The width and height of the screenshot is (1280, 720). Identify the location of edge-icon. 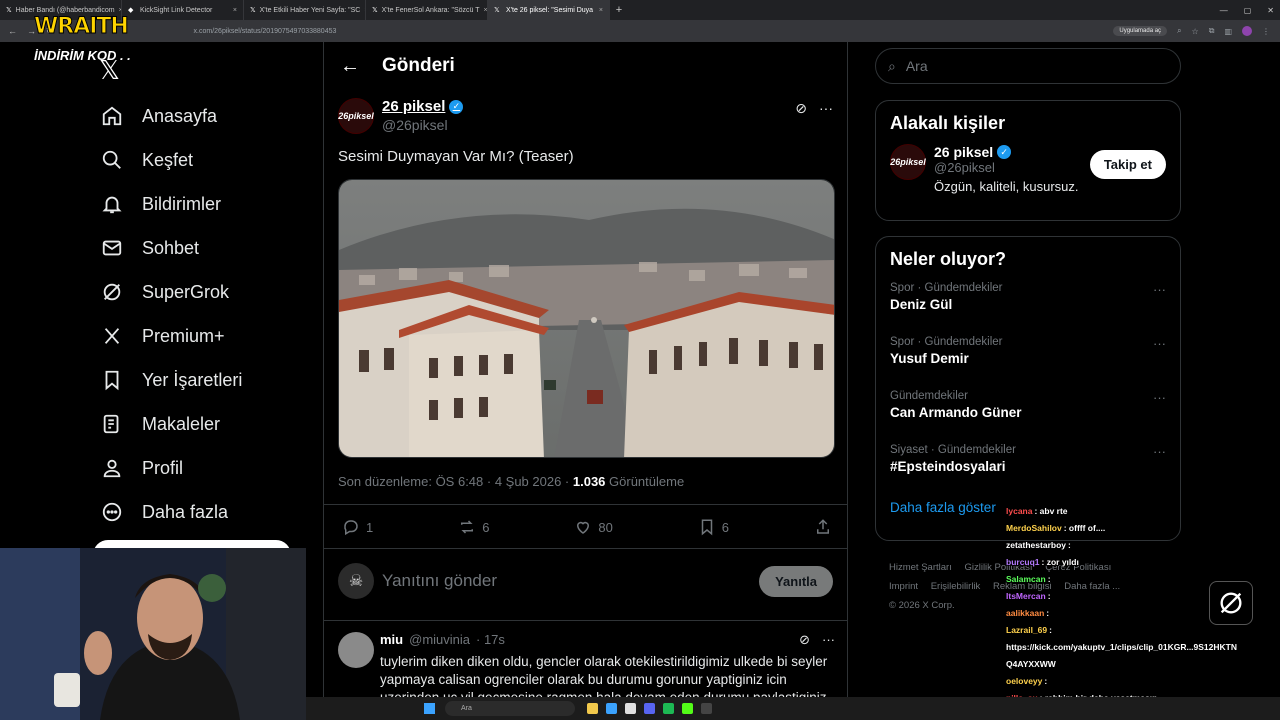
(611, 708).